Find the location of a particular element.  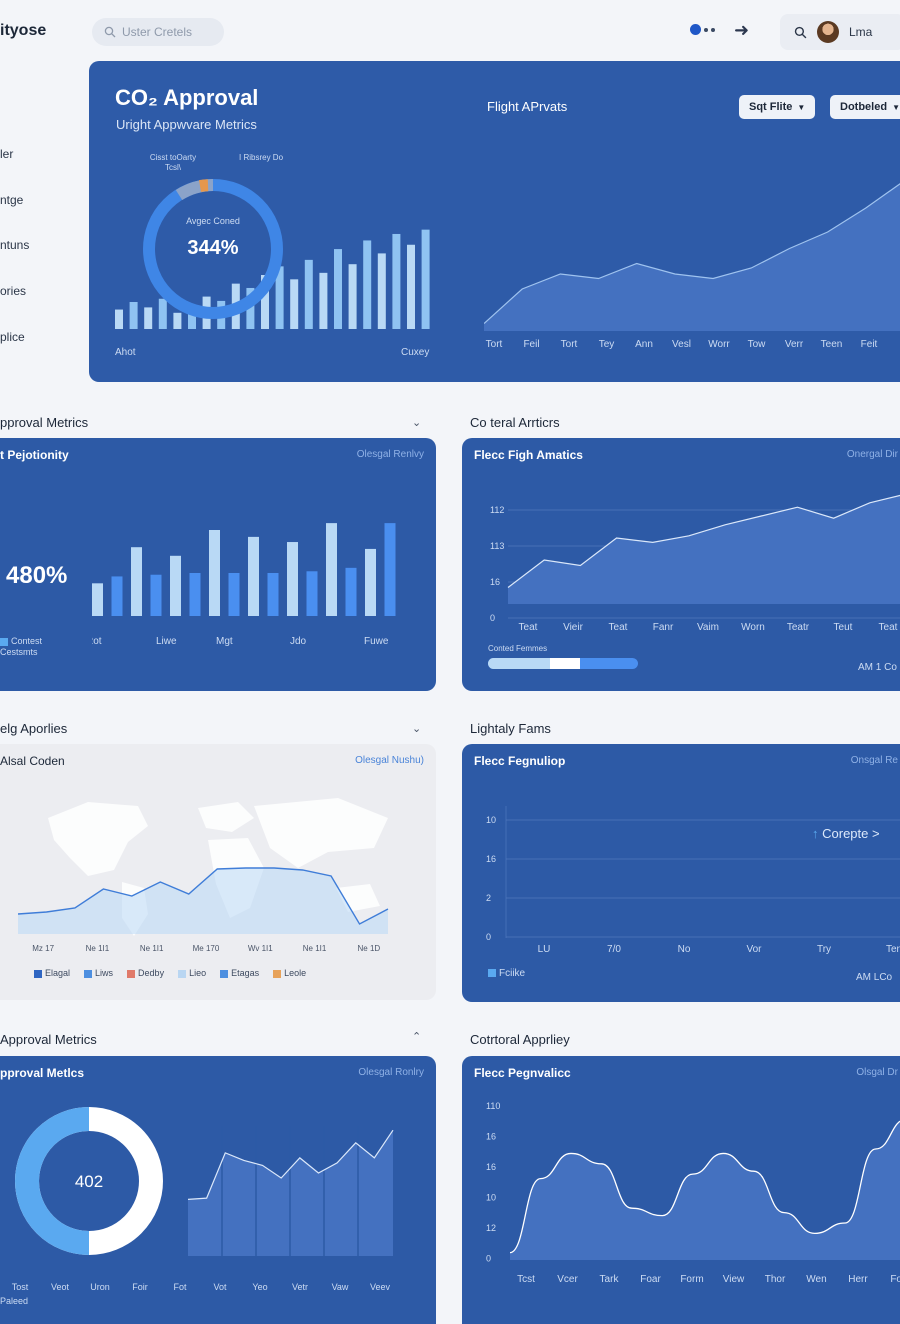

arrow-up-icon: ↑ is located at coordinates (815, 833).